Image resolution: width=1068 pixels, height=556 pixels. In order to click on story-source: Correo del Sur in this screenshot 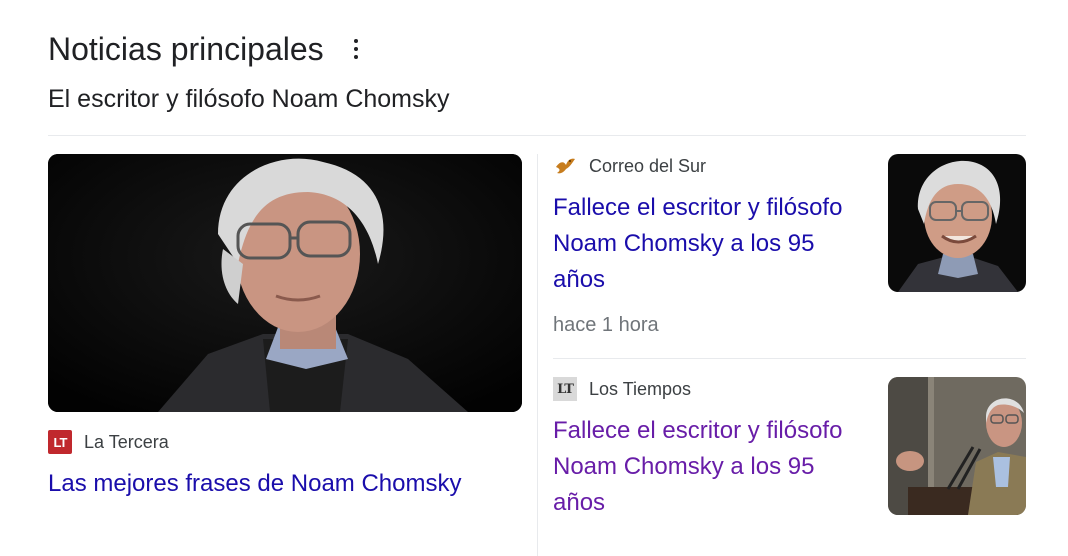, I will do `click(629, 166)`.